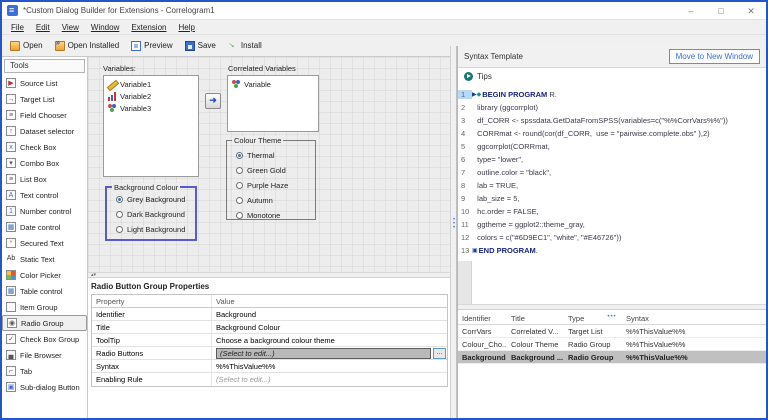 The image size is (768, 420). I want to click on params-cell: %%ThisValue%%, so click(656, 331).